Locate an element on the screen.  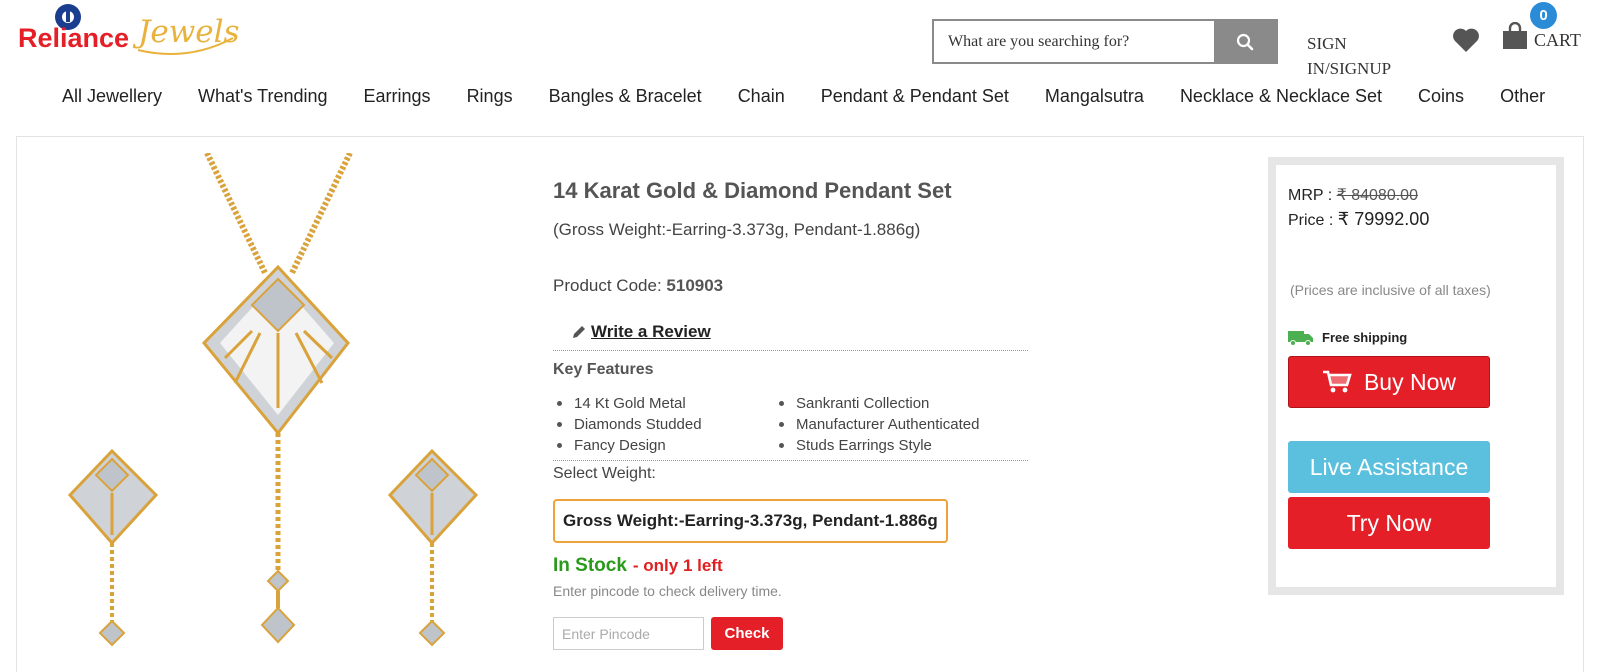
stock-left-label: - only 1 left is located at coordinates (677, 565).